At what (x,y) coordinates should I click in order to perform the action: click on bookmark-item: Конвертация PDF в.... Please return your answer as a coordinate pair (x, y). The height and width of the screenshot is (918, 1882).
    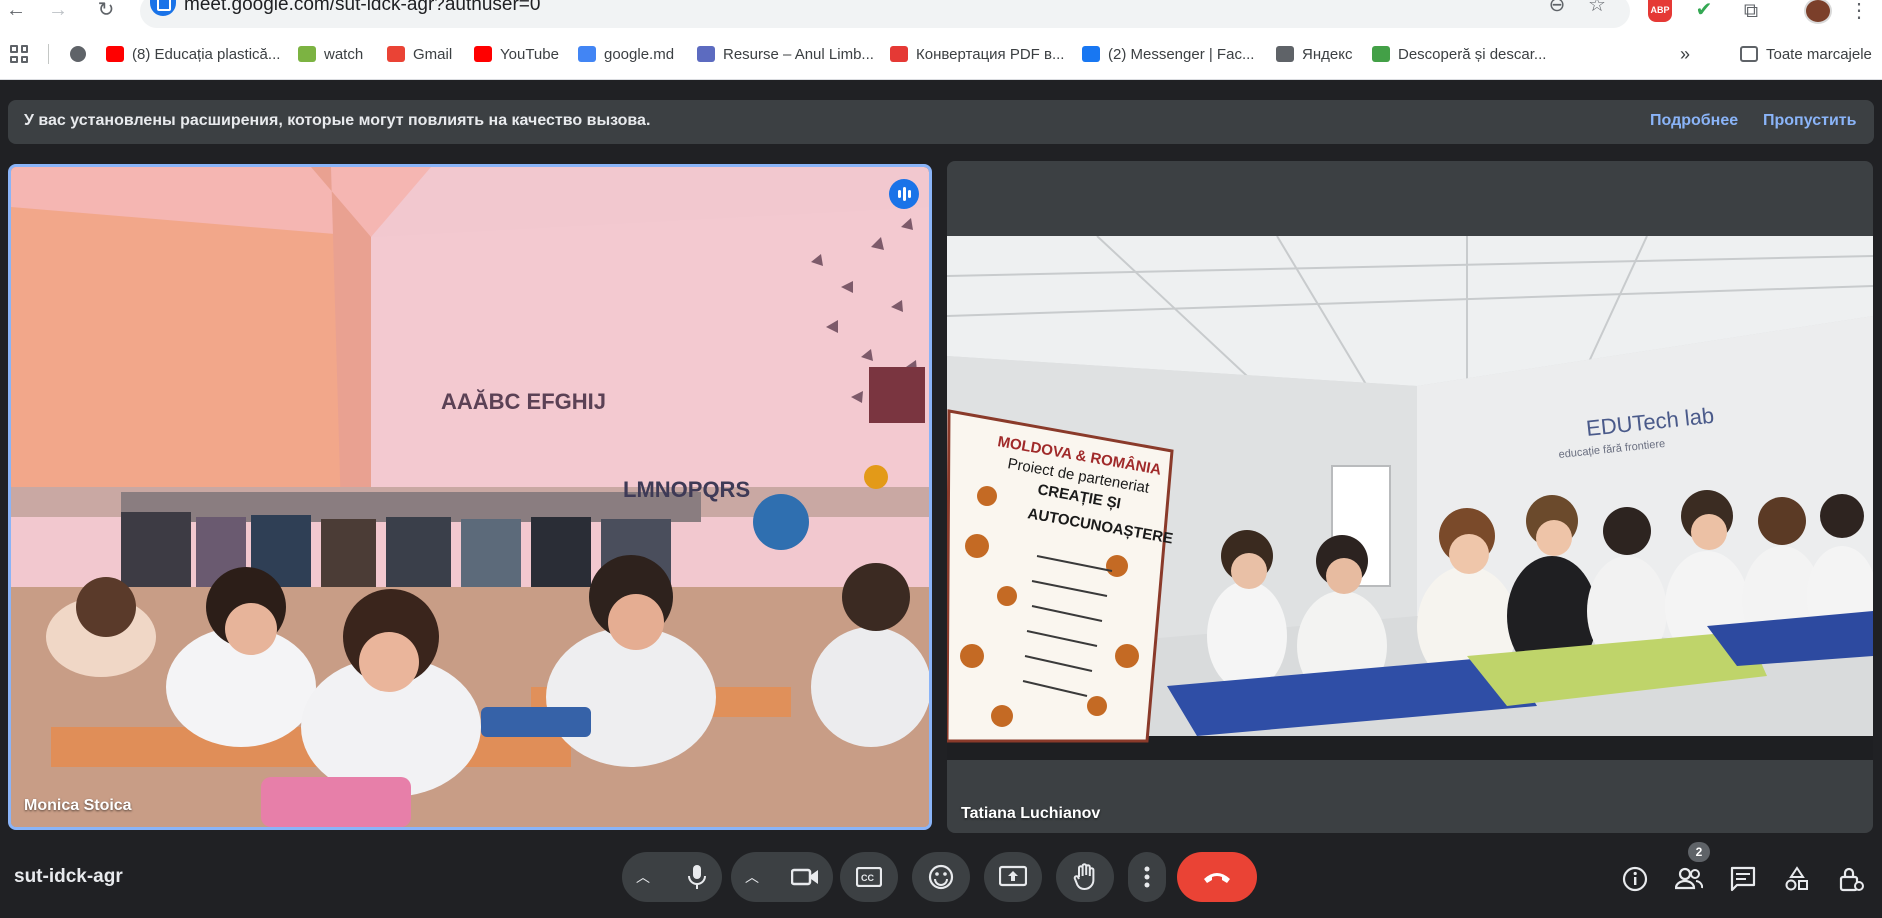
    Looking at the image, I should click on (977, 54).